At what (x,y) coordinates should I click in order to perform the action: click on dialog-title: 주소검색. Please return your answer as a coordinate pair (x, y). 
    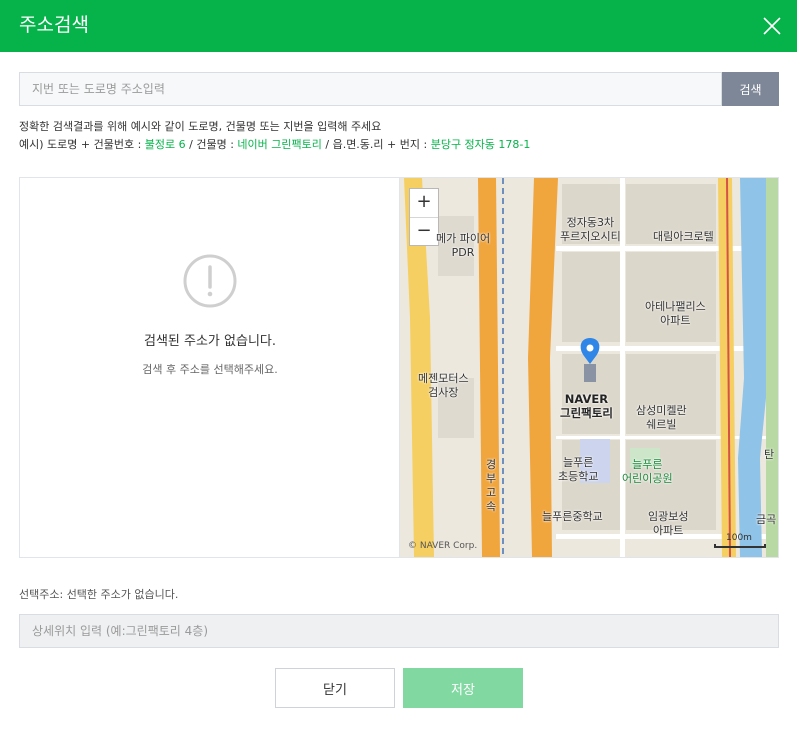
    Looking at the image, I should click on (54, 25).